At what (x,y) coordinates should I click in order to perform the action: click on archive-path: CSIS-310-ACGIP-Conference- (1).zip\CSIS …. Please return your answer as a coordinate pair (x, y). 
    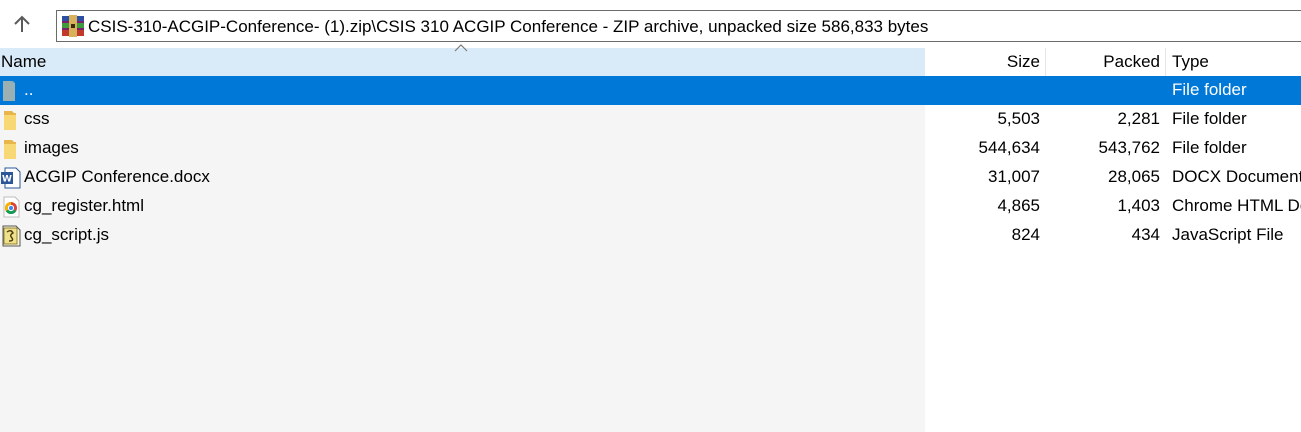
    Looking at the image, I should click on (508, 26).